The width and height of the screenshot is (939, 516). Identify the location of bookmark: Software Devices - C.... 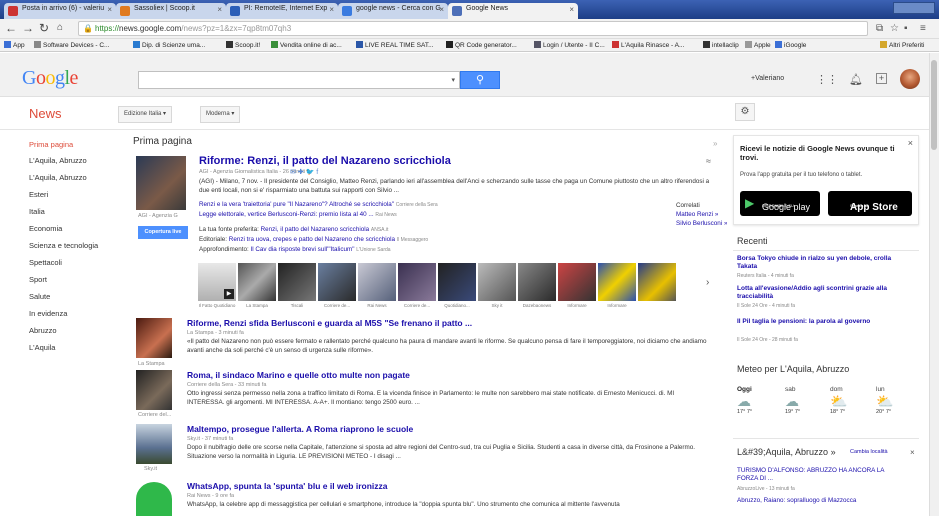
(71, 45).